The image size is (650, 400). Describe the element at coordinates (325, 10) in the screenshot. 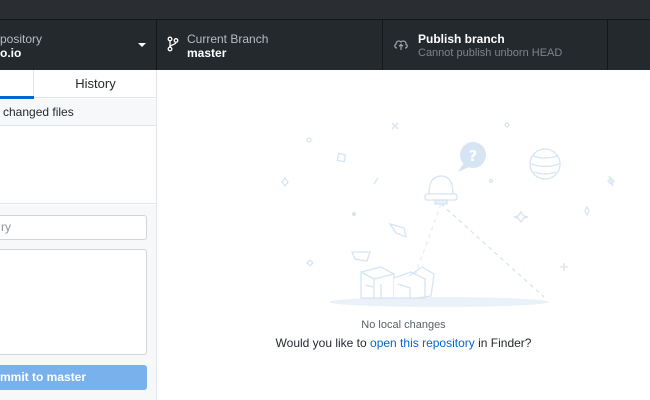

I see `window-titlebar` at that location.